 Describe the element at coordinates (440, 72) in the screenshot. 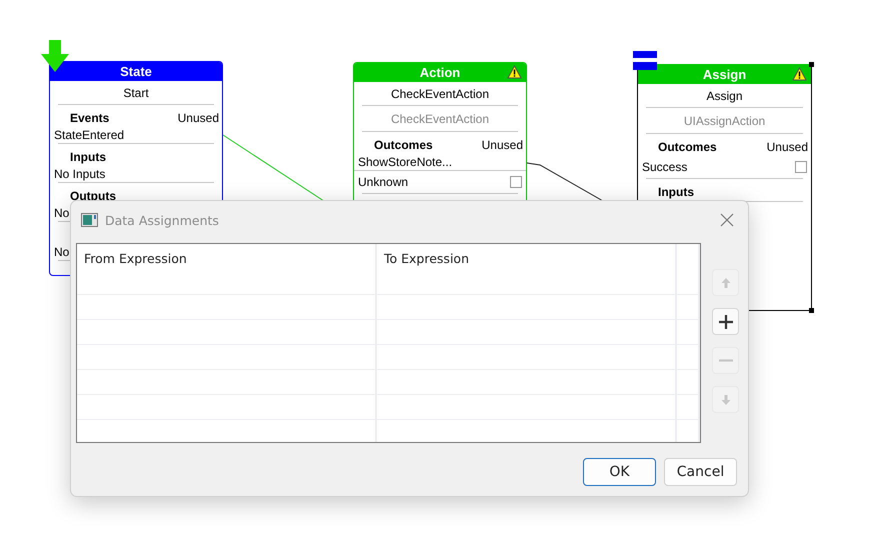

I see `node-title: Action` at that location.